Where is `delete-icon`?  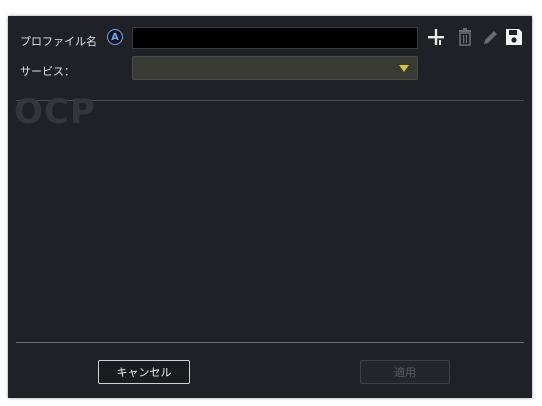
delete-icon is located at coordinates (466, 37).